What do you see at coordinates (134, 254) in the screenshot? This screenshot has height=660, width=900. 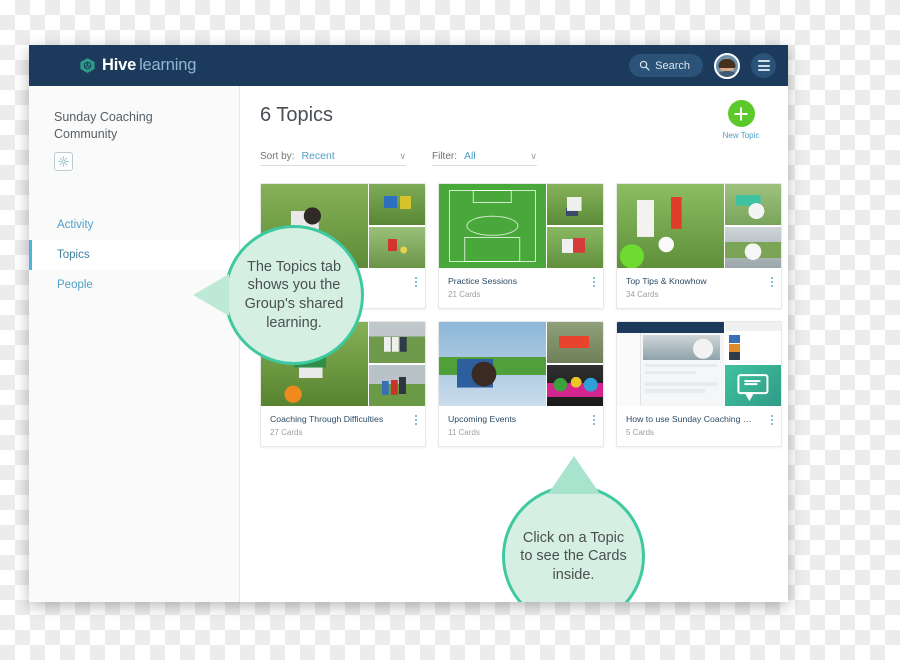 I see `sidebar-item-topics: Topics` at bounding box center [134, 254].